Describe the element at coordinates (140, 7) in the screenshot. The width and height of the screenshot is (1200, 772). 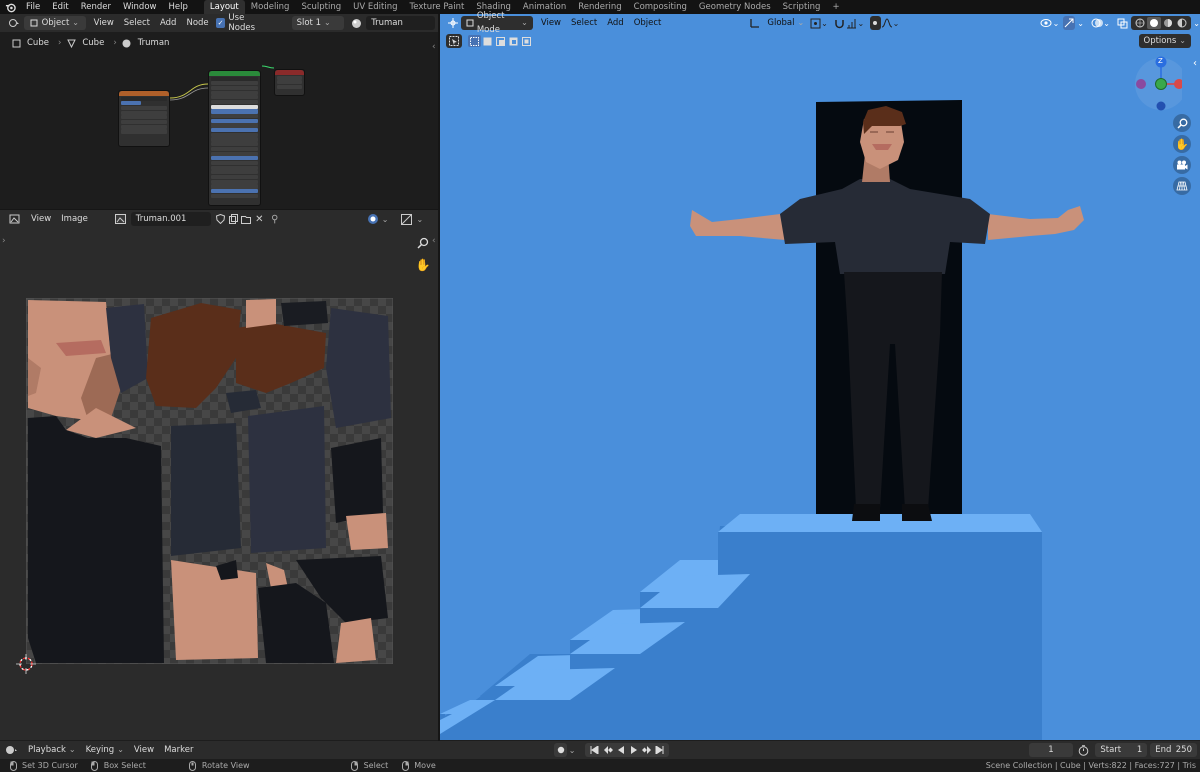
I see `menu-window: Window` at that location.